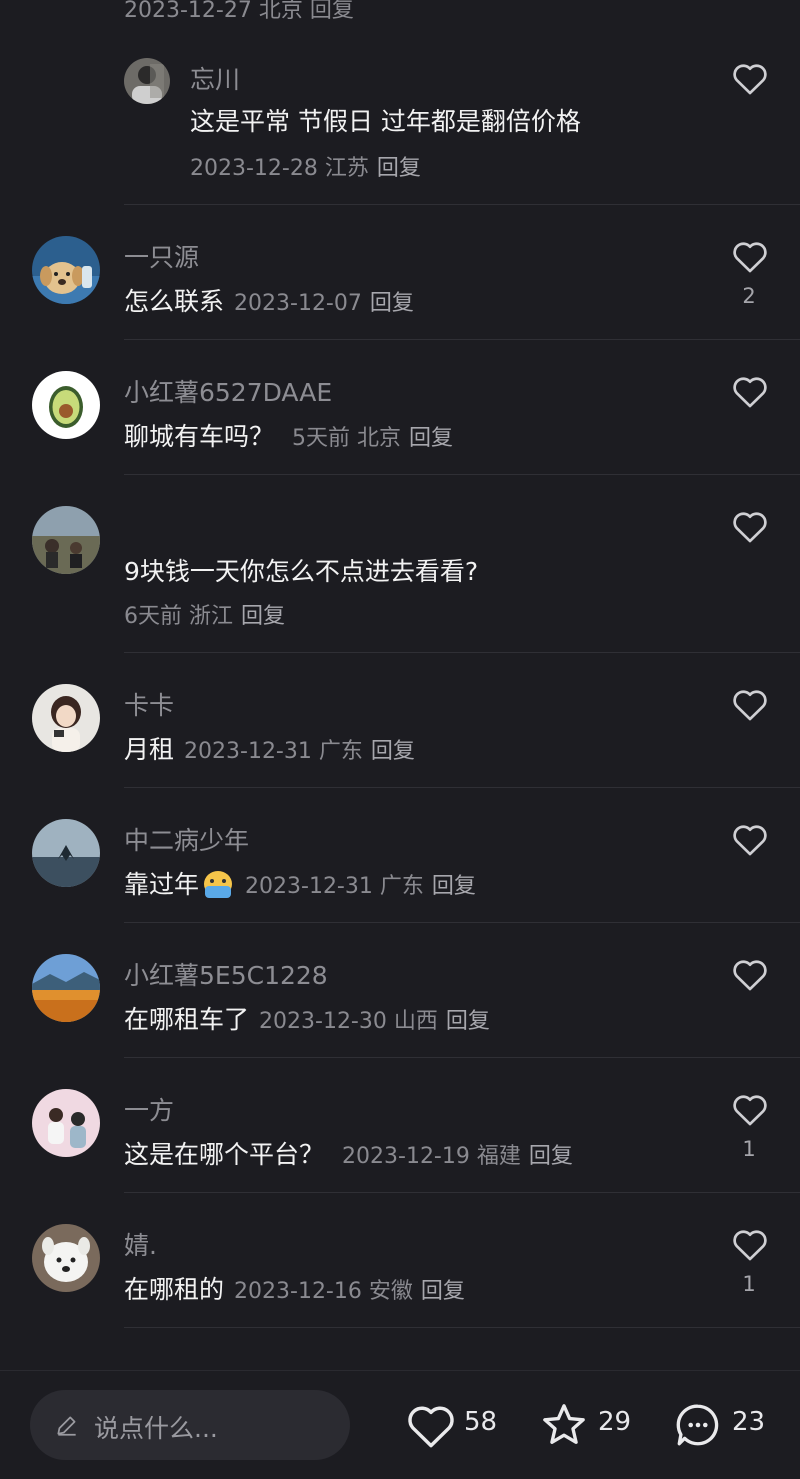 The width and height of the screenshot is (800, 1479). Describe the element at coordinates (300, 884) in the screenshot. I see `comment-text: 靠过年 2023-12-31 广东 回复` at that location.